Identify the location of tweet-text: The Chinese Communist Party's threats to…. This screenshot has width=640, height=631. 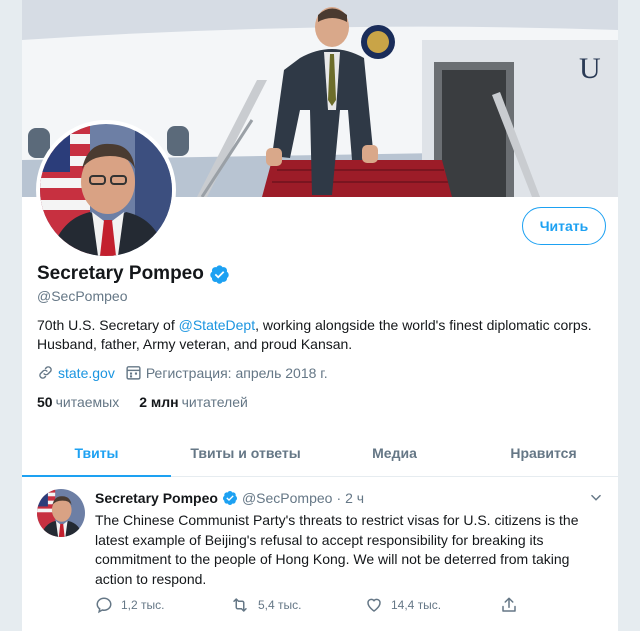
(337, 549).